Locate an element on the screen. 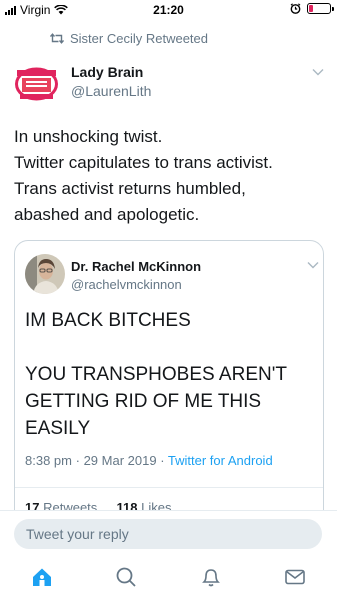 The width and height of the screenshot is (337, 600). status-right is located at coordinates (312, 8).